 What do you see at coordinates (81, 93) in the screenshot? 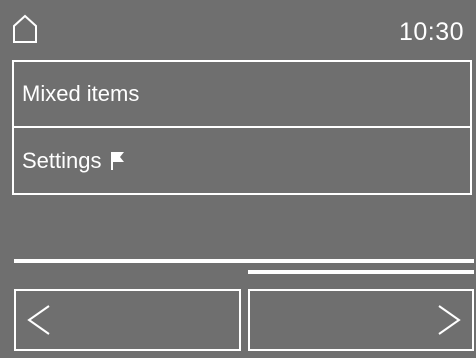
I see `menu-item-label: Mixed items` at bounding box center [81, 93].